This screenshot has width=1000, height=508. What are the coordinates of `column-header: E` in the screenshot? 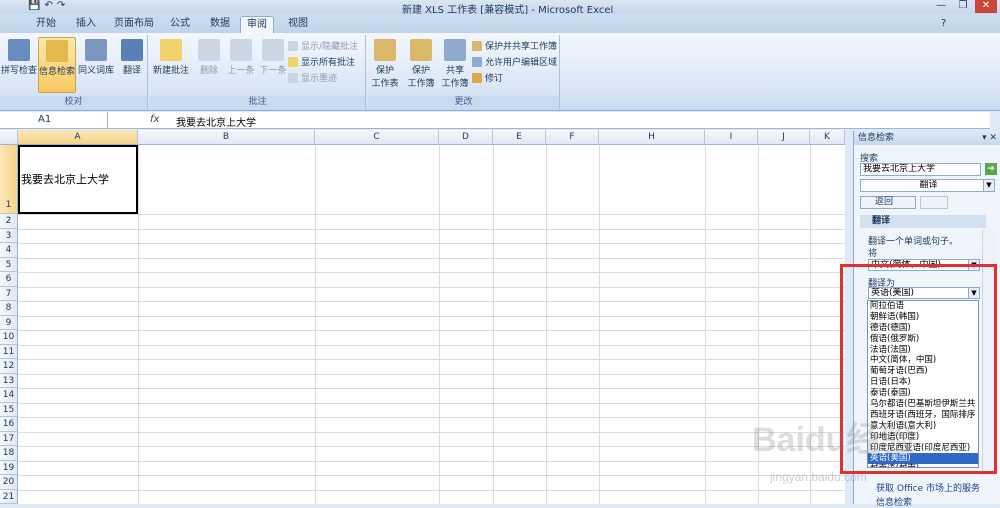 It's located at (519, 137).